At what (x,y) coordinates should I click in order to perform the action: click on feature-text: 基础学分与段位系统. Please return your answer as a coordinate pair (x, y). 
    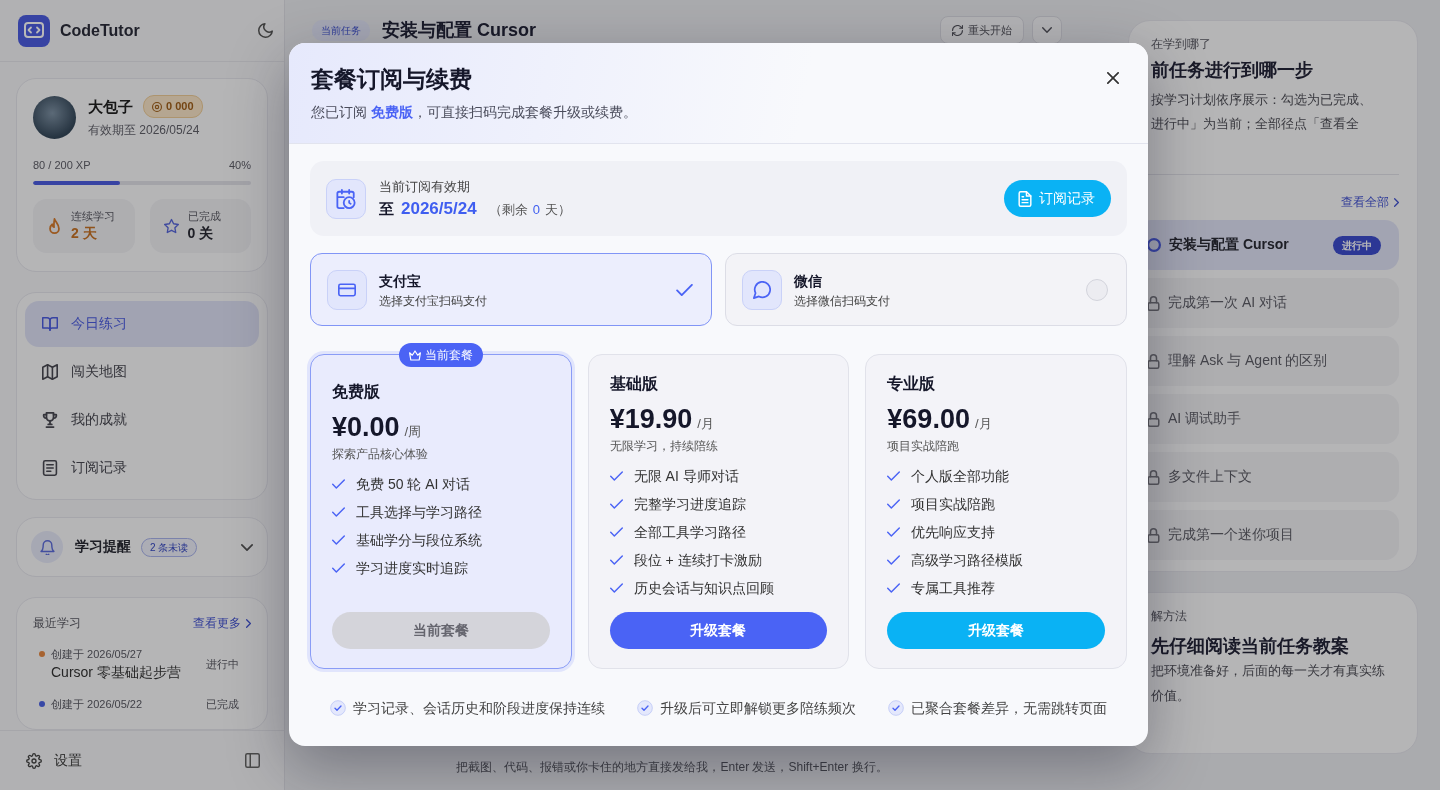
    Looking at the image, I should click on (419, 540).